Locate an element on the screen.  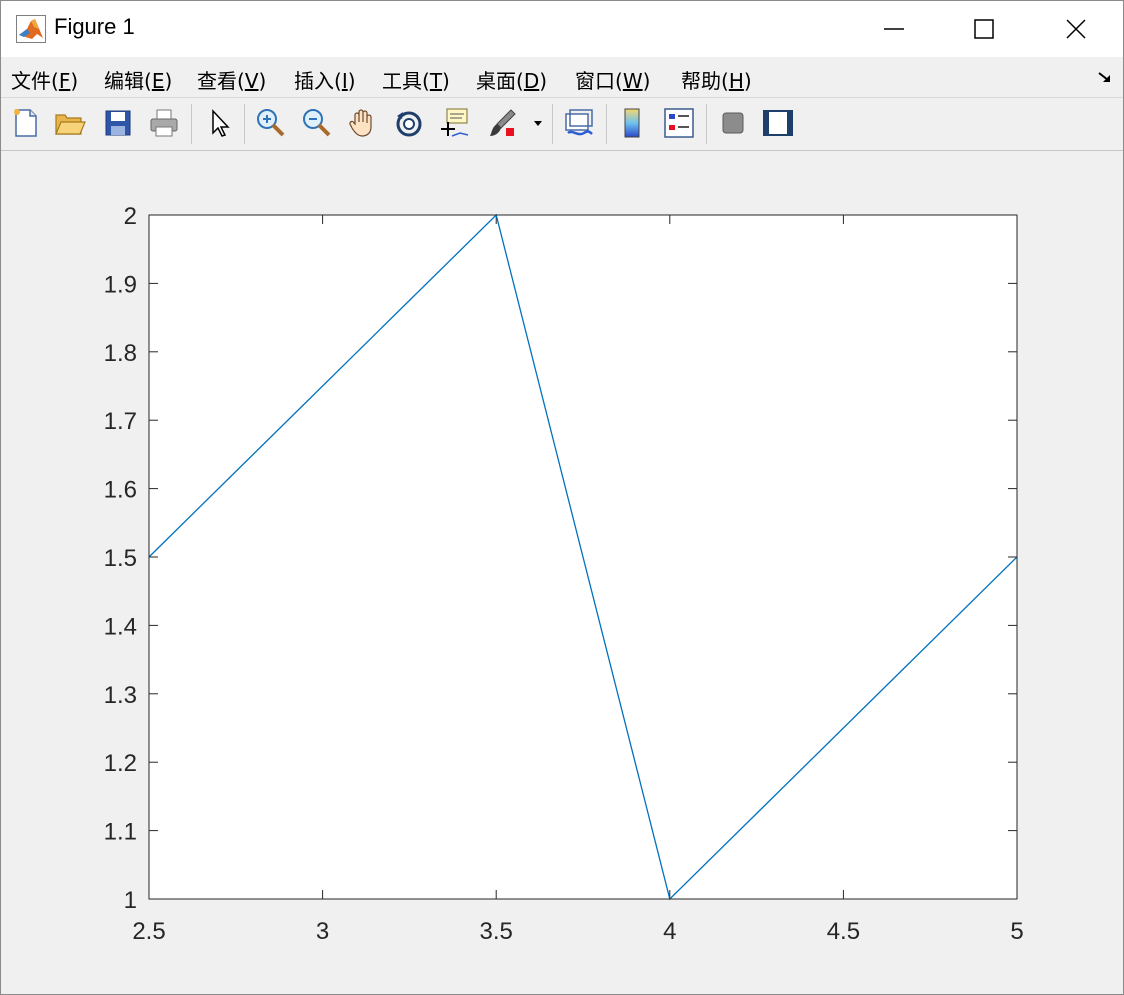
dropdown-arrow-icon is located at coordinates (538, 123).